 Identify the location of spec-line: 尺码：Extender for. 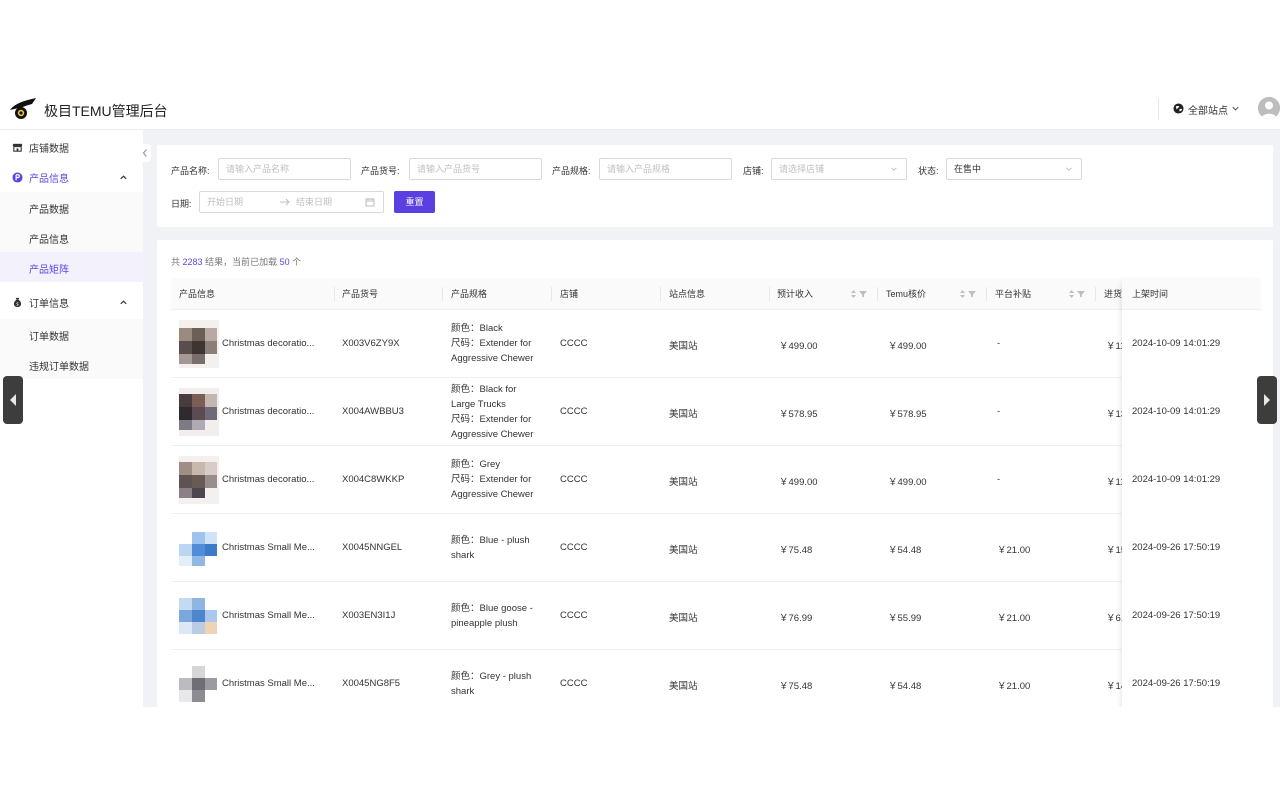
(491, 419).